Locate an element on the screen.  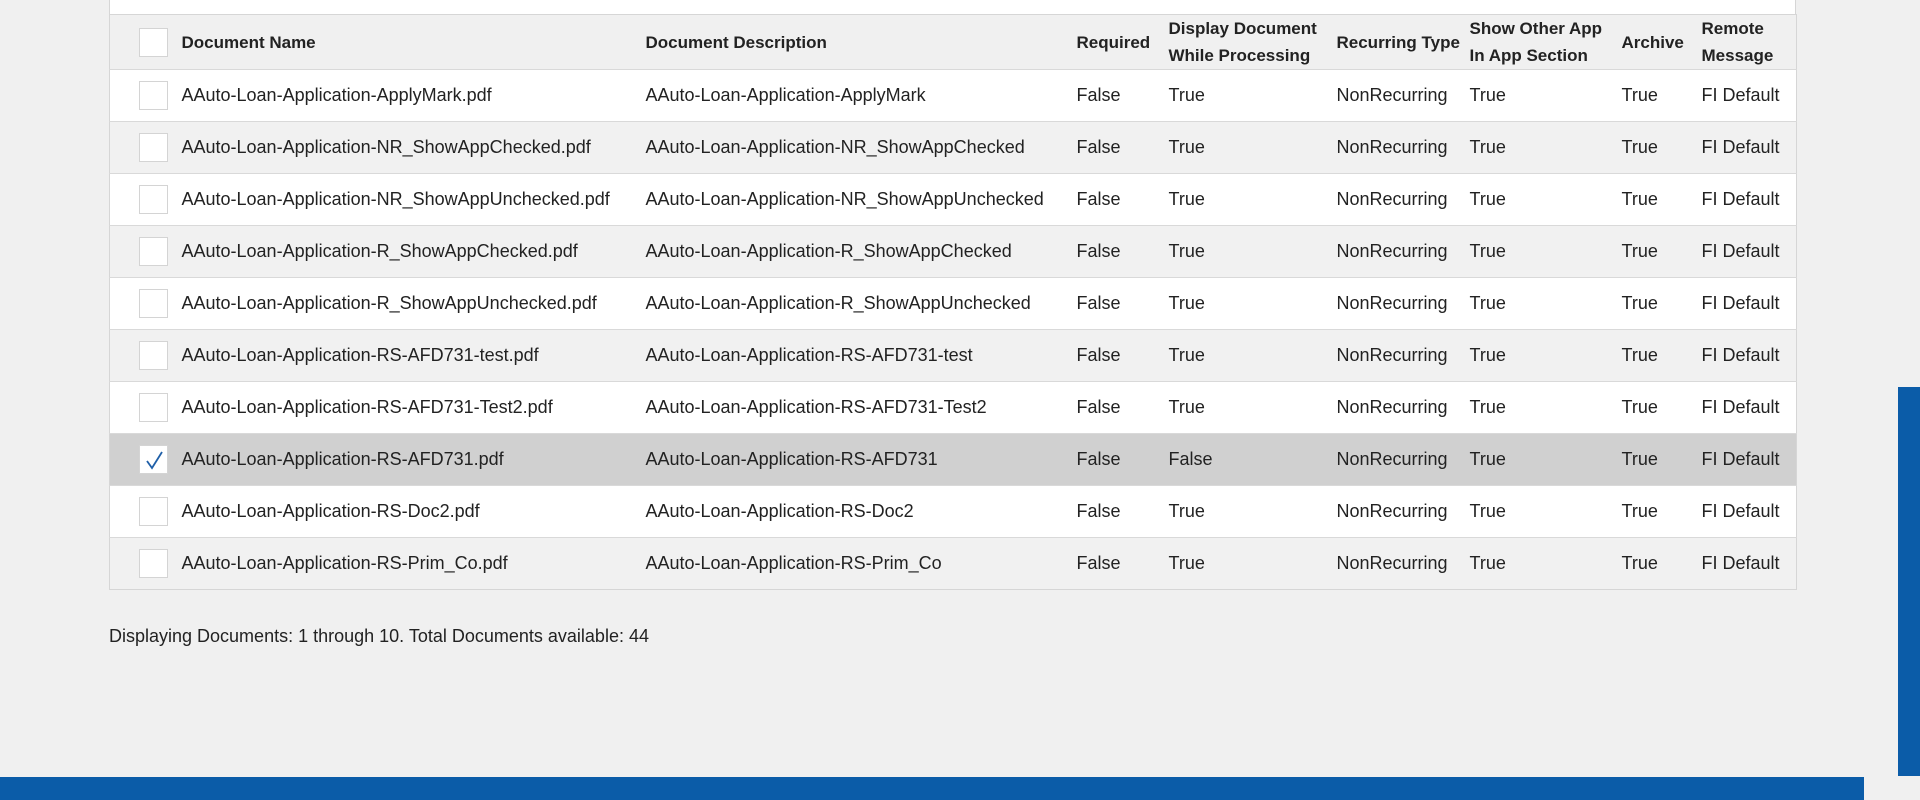
vertical-scrollbar is located at coordinates (1909, 581).